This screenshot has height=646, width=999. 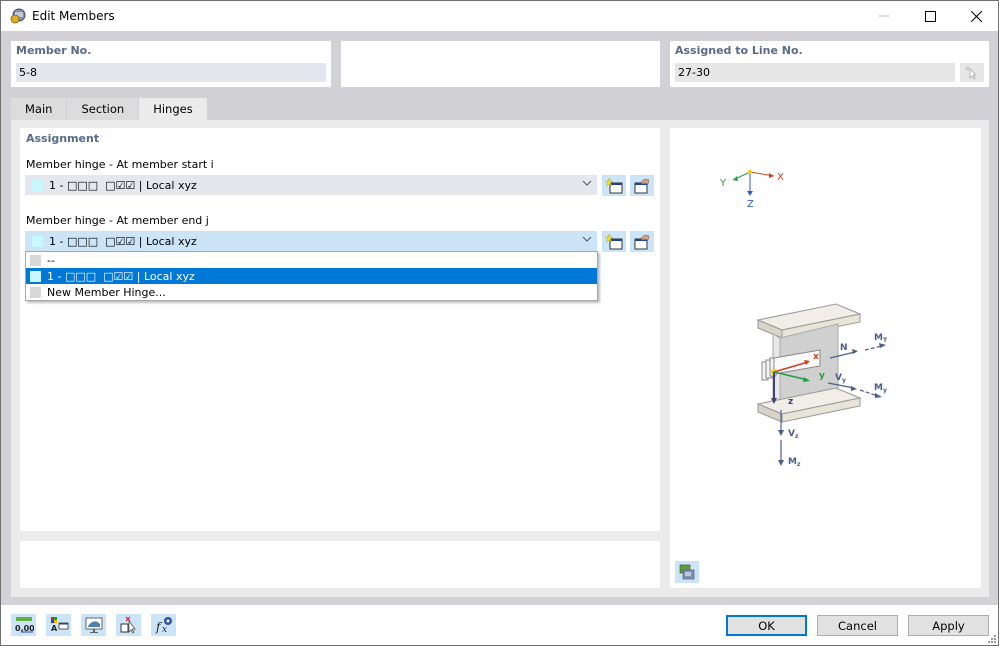 I want to click on display-view-icon, so click(x=93, y=625).